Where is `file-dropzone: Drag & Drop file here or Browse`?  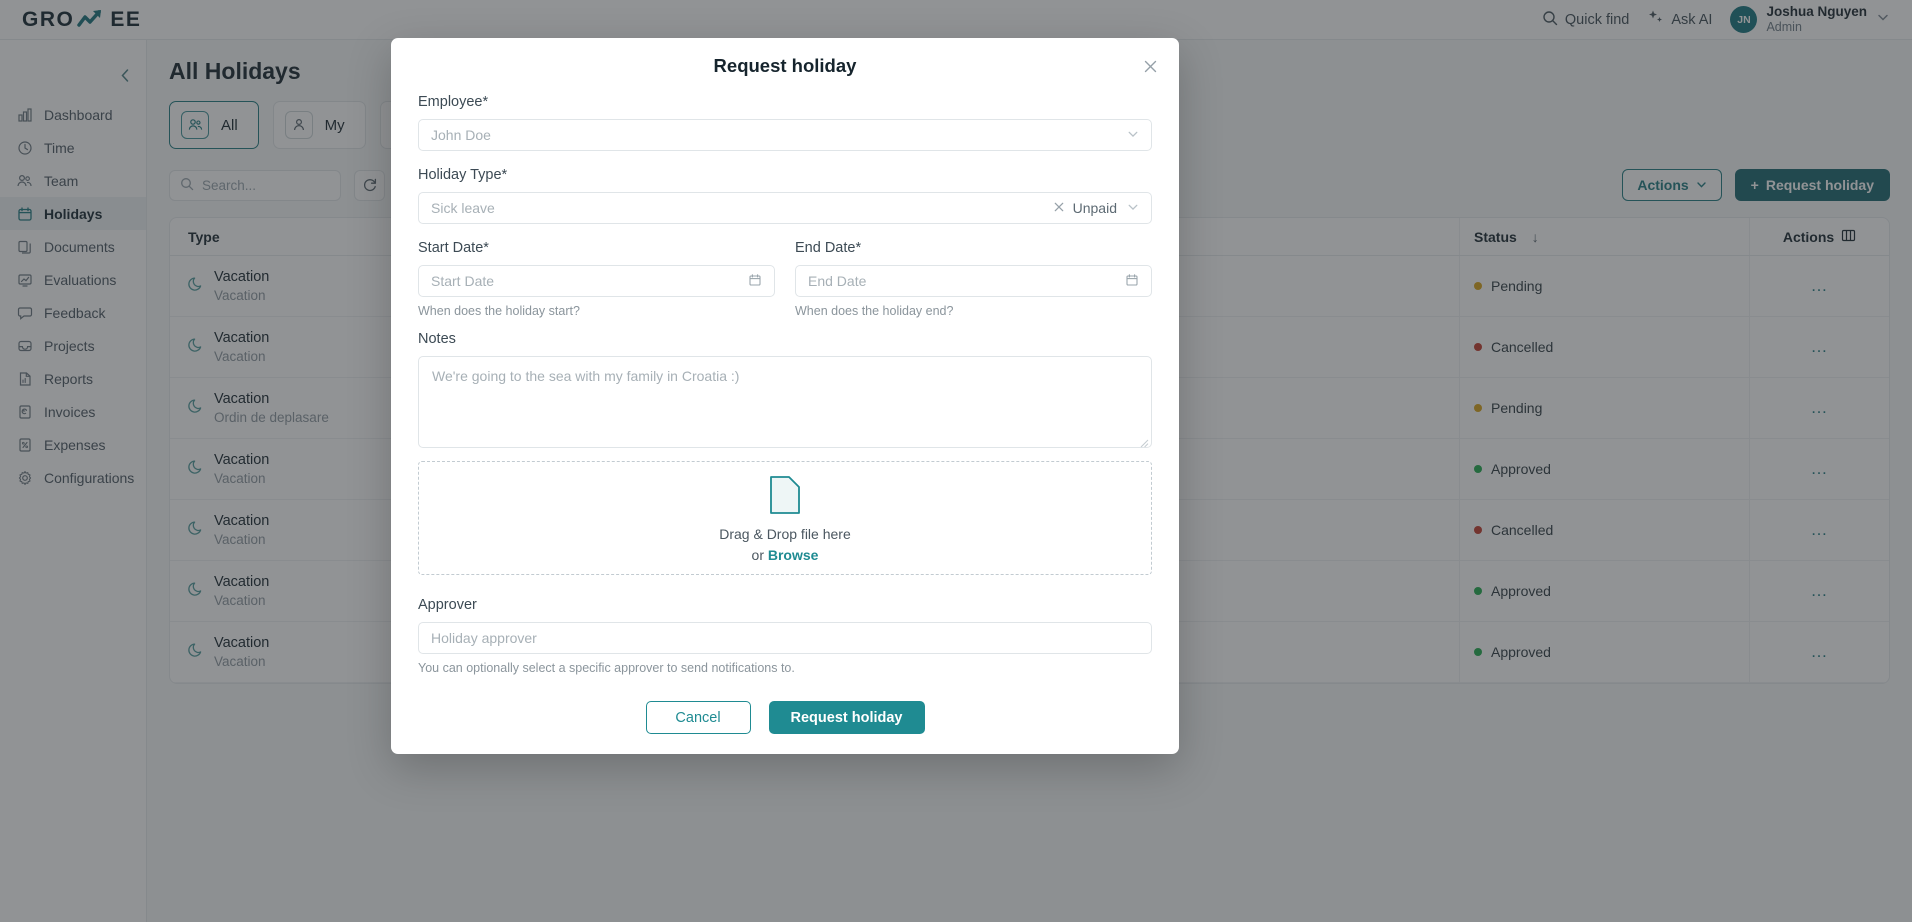 file-dropzone: Drag & Drop file here or Browse is located at coordinates (785, 518).